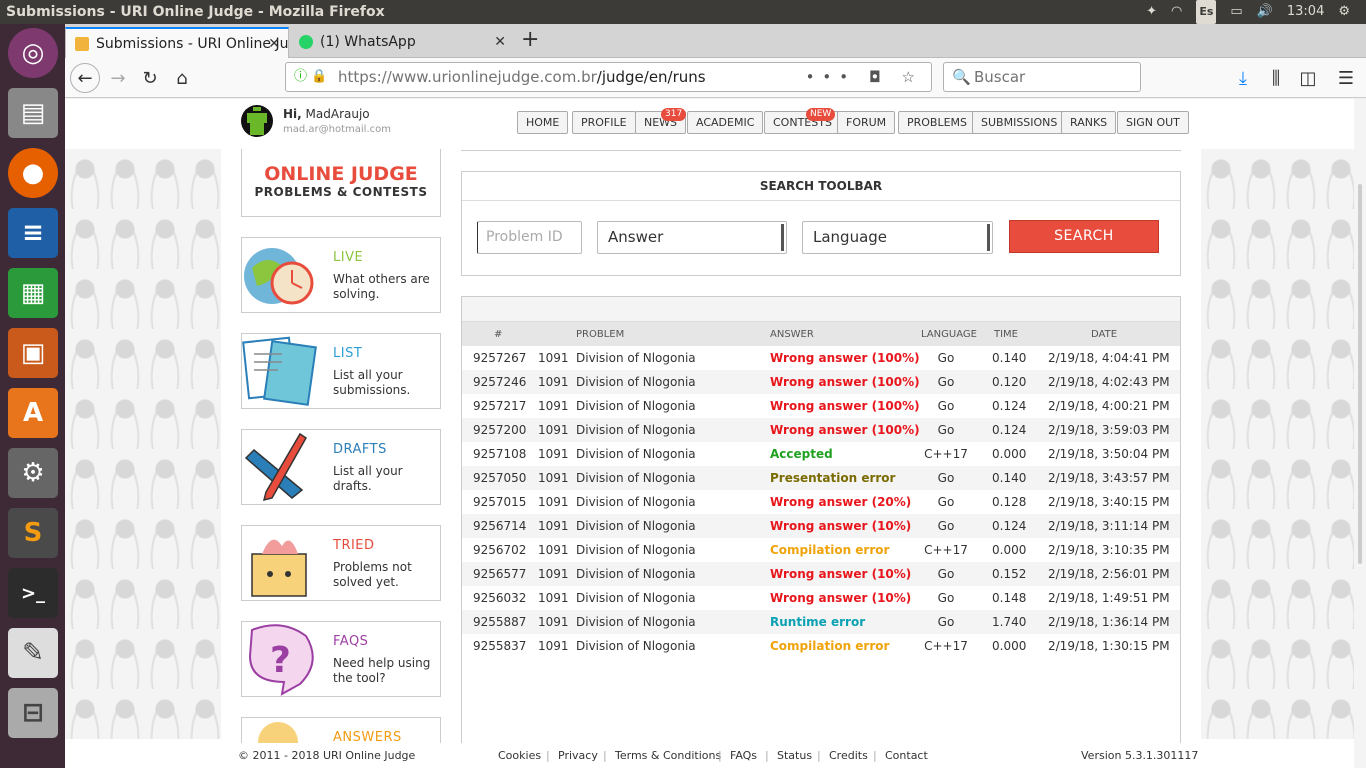 Image resolution: width=1366 pixels, height=768 pixels. What do you see at coordinates (499, 430) in the screenshot?
I see `submission-id: 9257200` at bounding box center [499, 430].